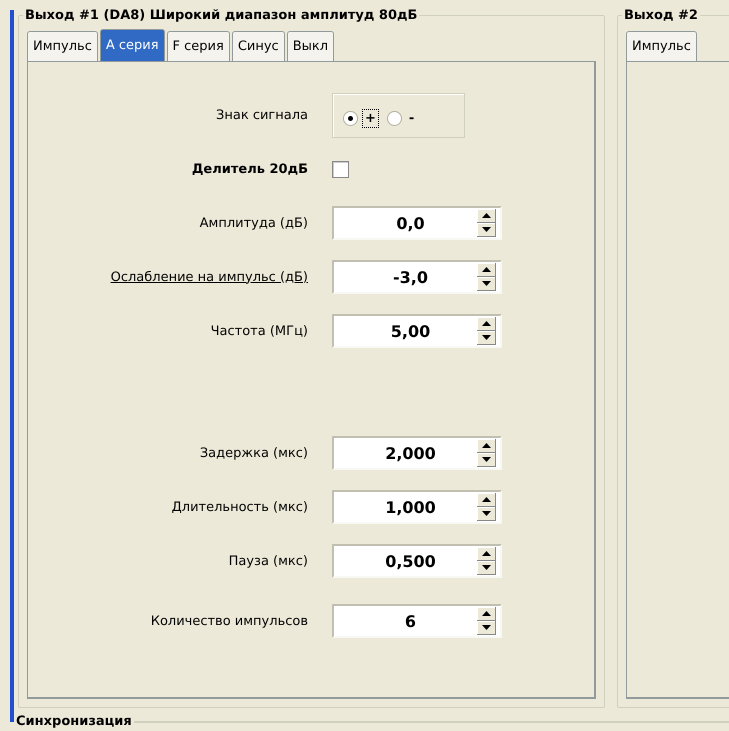 This screenshot has height=731, width=729. Describe the element at coordinates (417, 621) in the screenshot. I see `number-field: 6` at that location.